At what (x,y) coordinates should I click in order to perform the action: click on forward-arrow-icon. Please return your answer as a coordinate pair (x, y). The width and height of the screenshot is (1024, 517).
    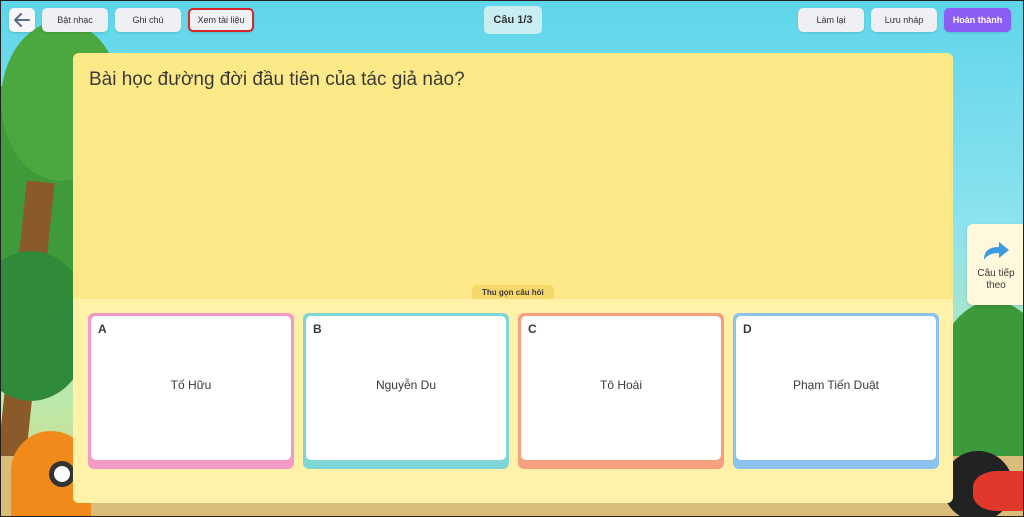
    Looking at the image, I should click on (996, 251).